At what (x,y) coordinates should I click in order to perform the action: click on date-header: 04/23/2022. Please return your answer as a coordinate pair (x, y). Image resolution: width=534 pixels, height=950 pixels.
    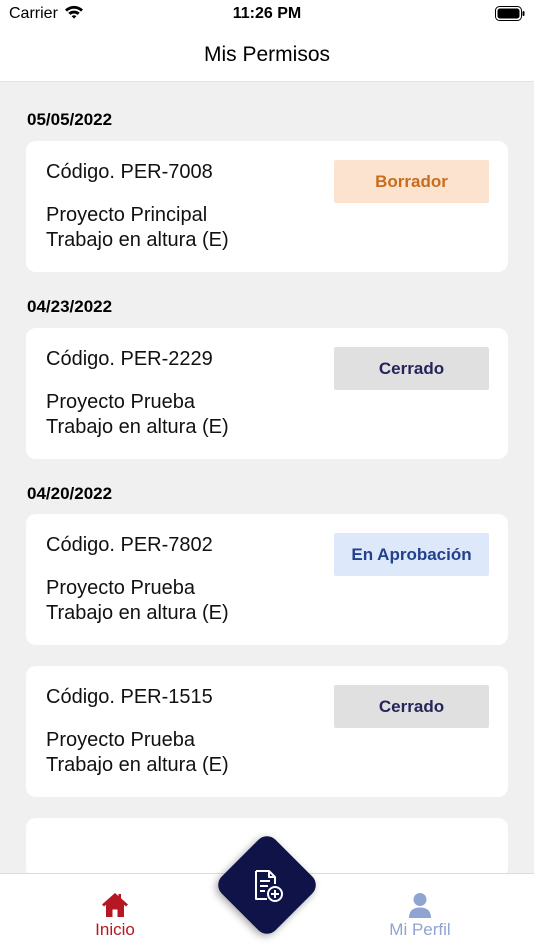
    Looking at the image, I should click on (70, 306).